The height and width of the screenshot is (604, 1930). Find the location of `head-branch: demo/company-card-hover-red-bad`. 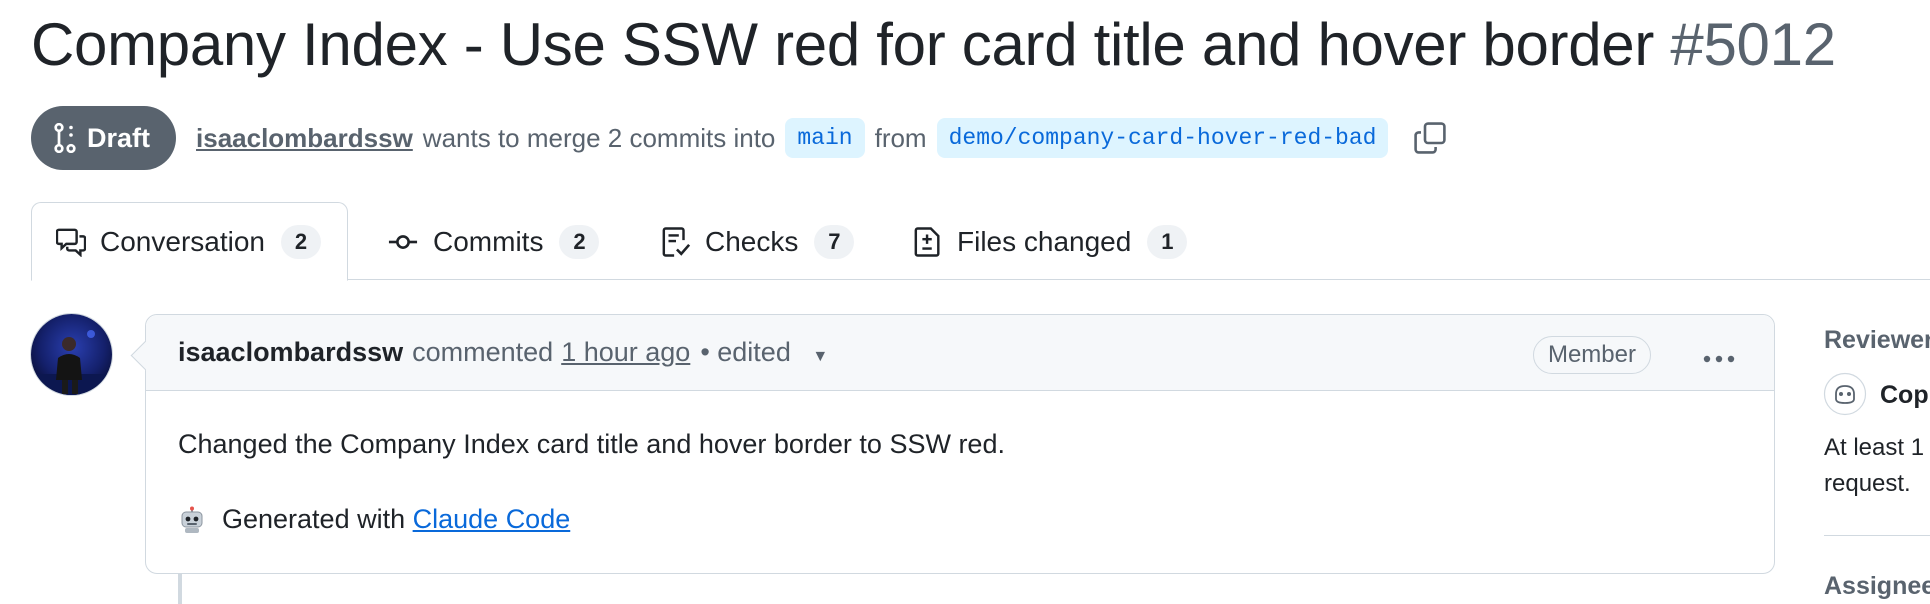

head-branch: demo/company-card-hover-red-bad is located at coordinates (1162, 138).